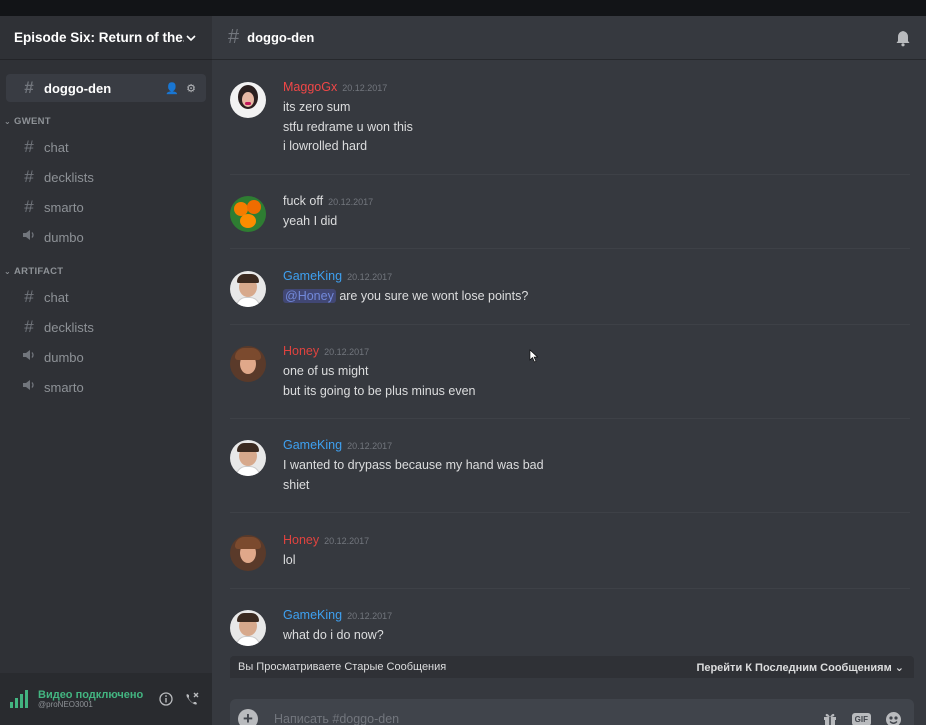 This screenshot has height=725, width=926. I want to click on bell-icon, so click(903, 38).